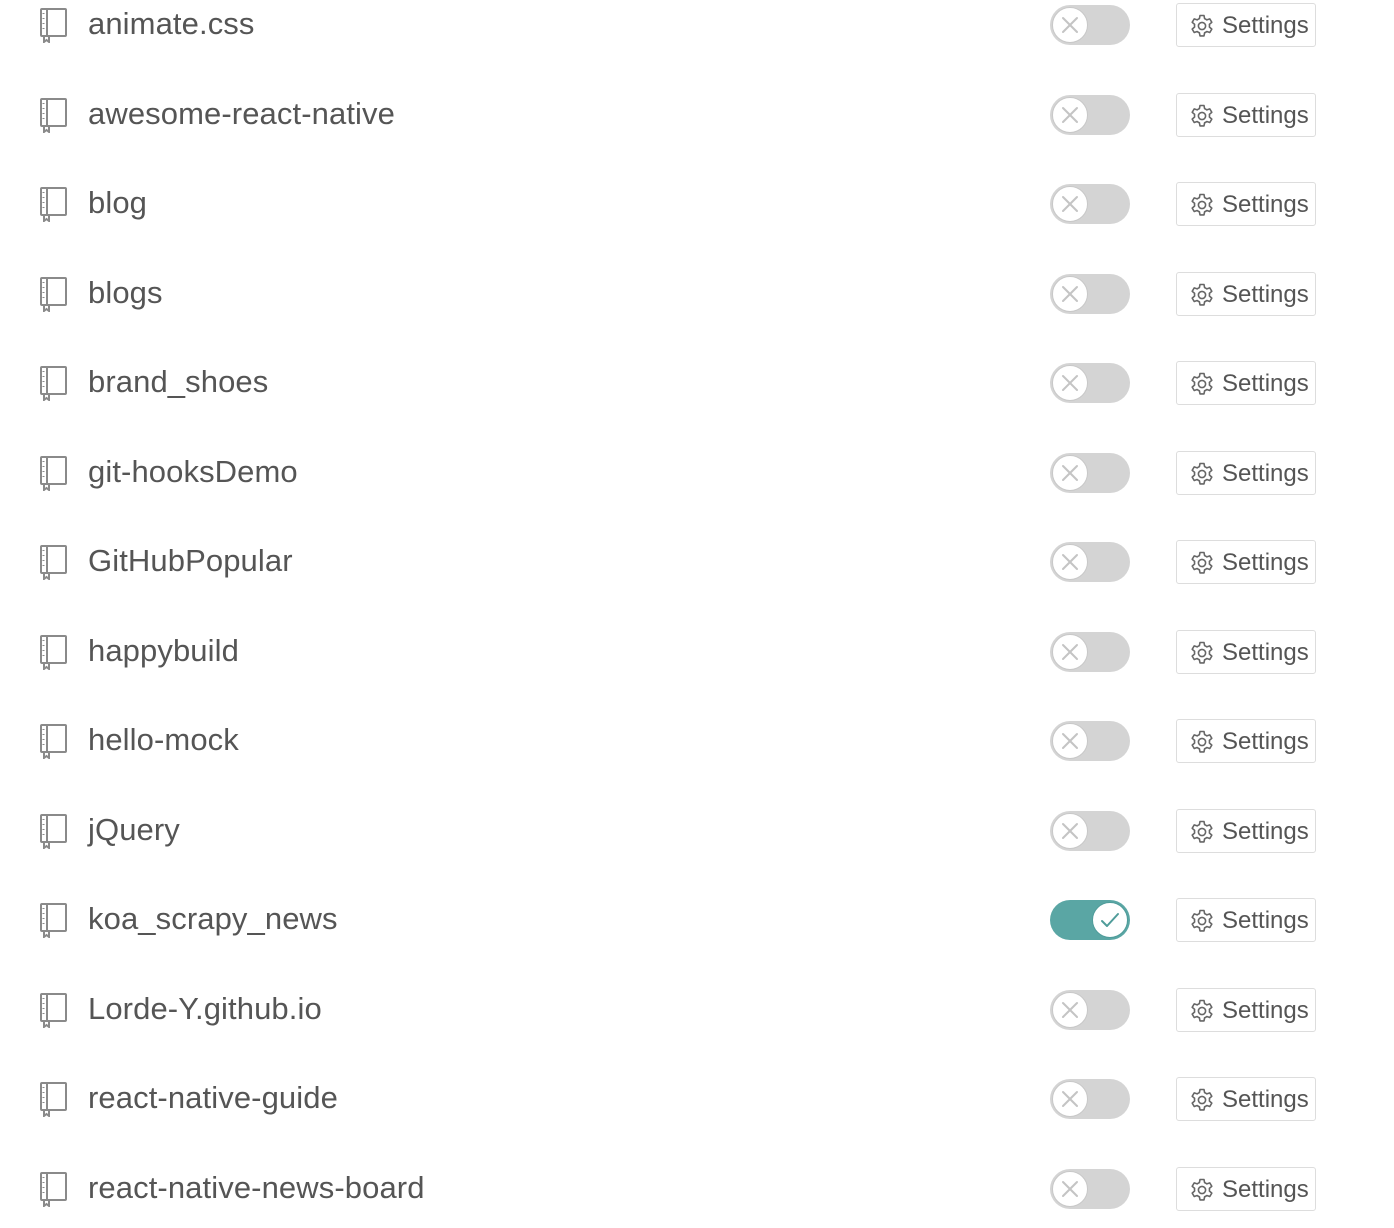 The height and width of the screenshot is (1228, 1394). What do you see at coordinates (118, 202) in the screenshot?
I see `repository-name: blog` at bounding box center [118, 202].